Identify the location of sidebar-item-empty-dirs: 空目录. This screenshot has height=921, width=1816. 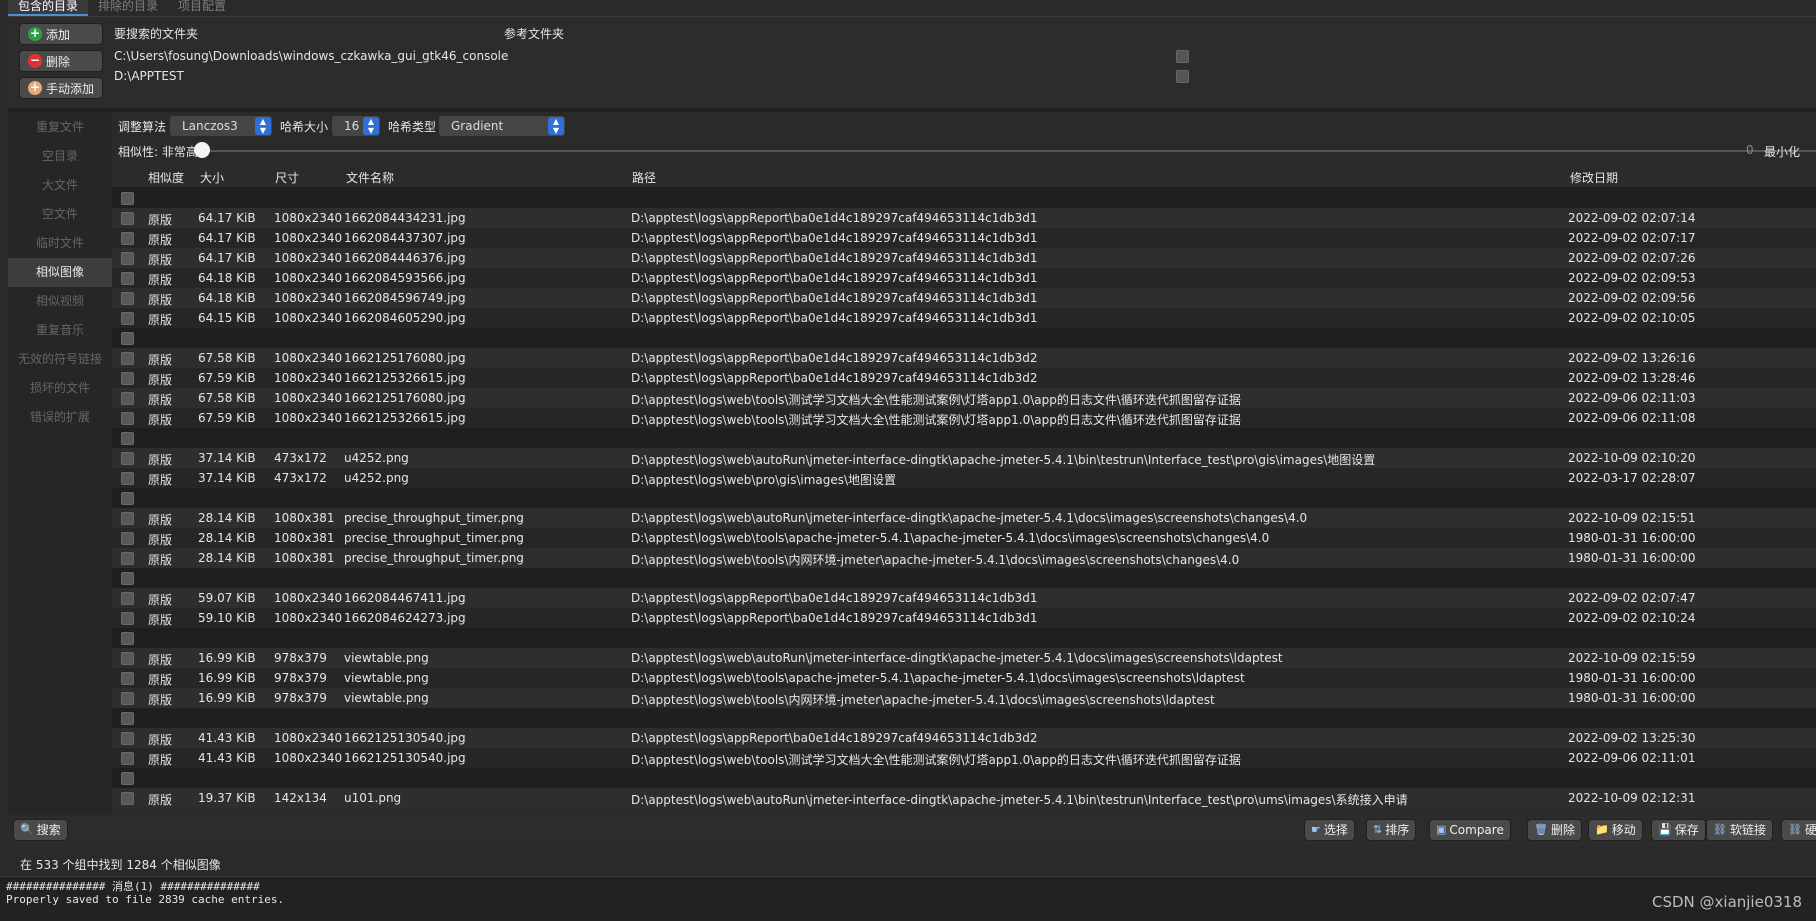
(60, 156).